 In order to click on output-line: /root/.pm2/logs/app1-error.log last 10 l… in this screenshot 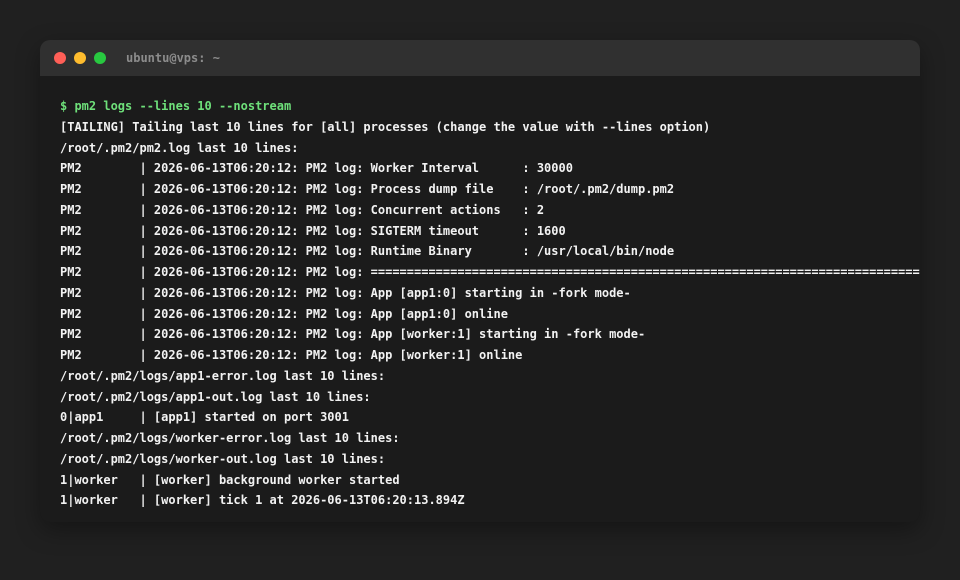, I will do `click(223, 375)`.